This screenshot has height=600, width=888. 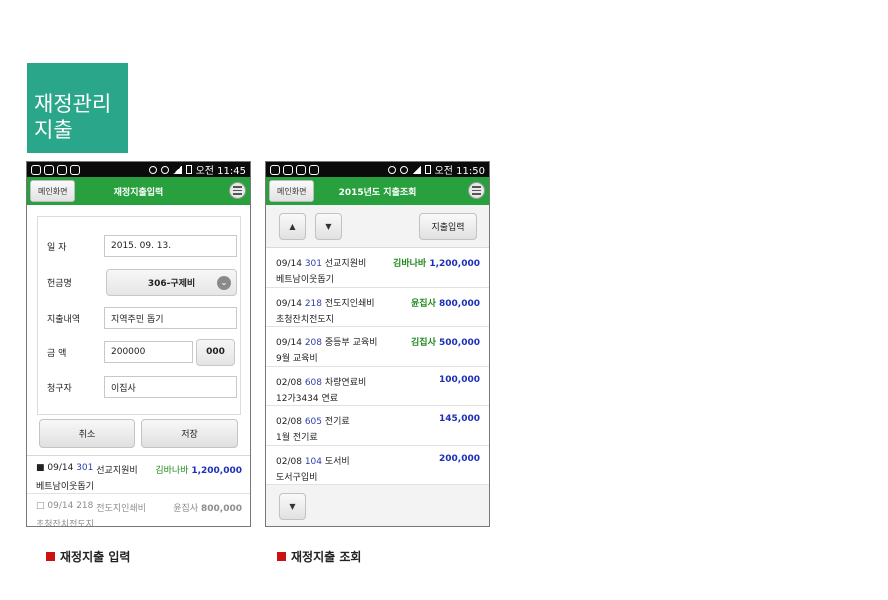 What do you see at coordinates (305, 319) in the screenshot?
I see `item-memo: 초청잔치전도지` at bounding box center [305, 319].